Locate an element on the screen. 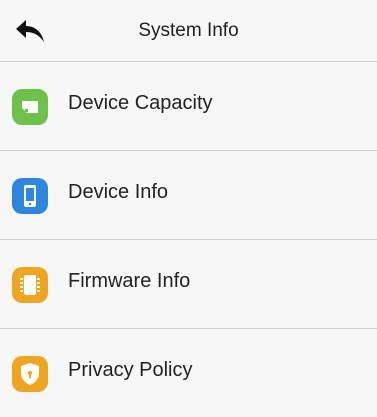 The width and height of the screenshot is (377, 417). menu-item-label: Firmware Info is located at coordinates (129, 281).